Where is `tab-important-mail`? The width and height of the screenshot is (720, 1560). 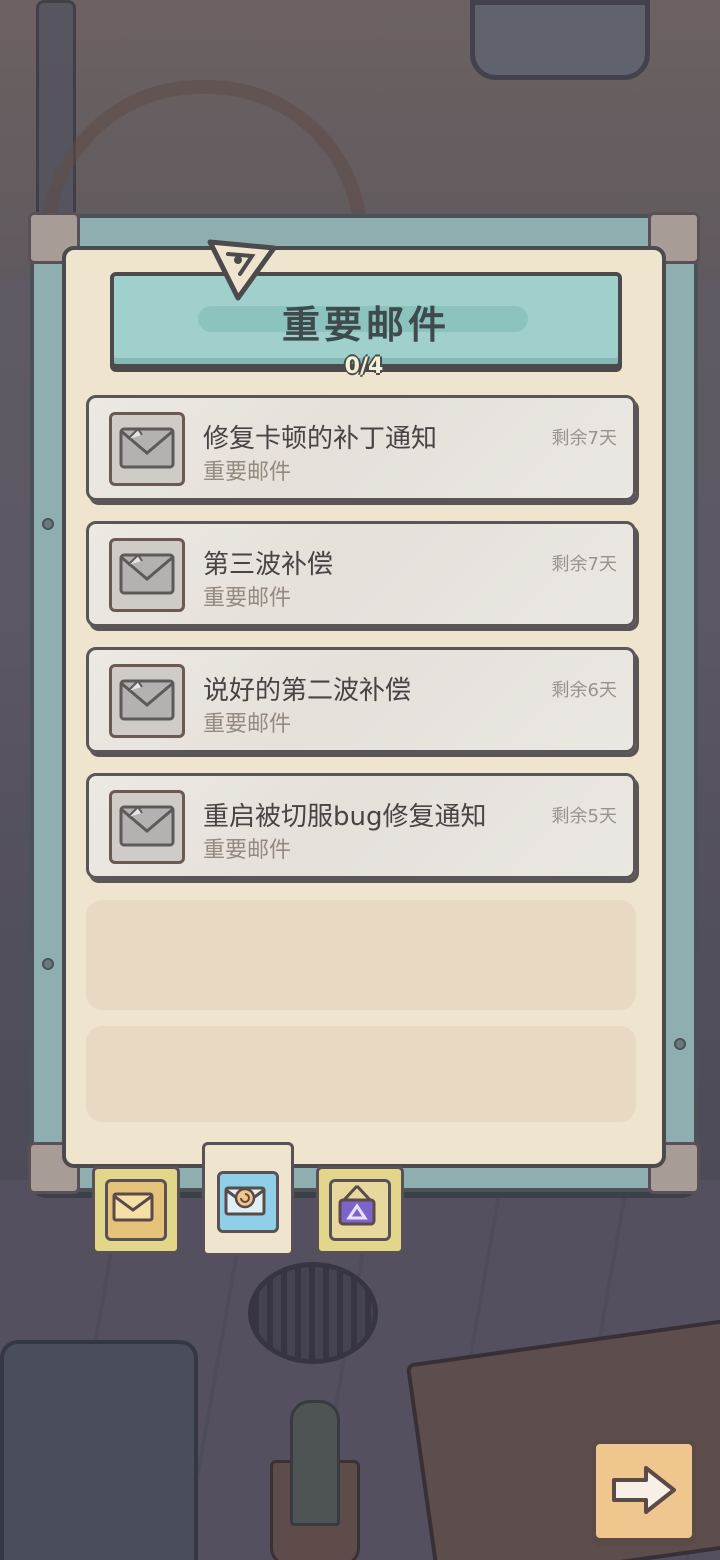 tab-important-mail is located at coordinates (248, 1199).